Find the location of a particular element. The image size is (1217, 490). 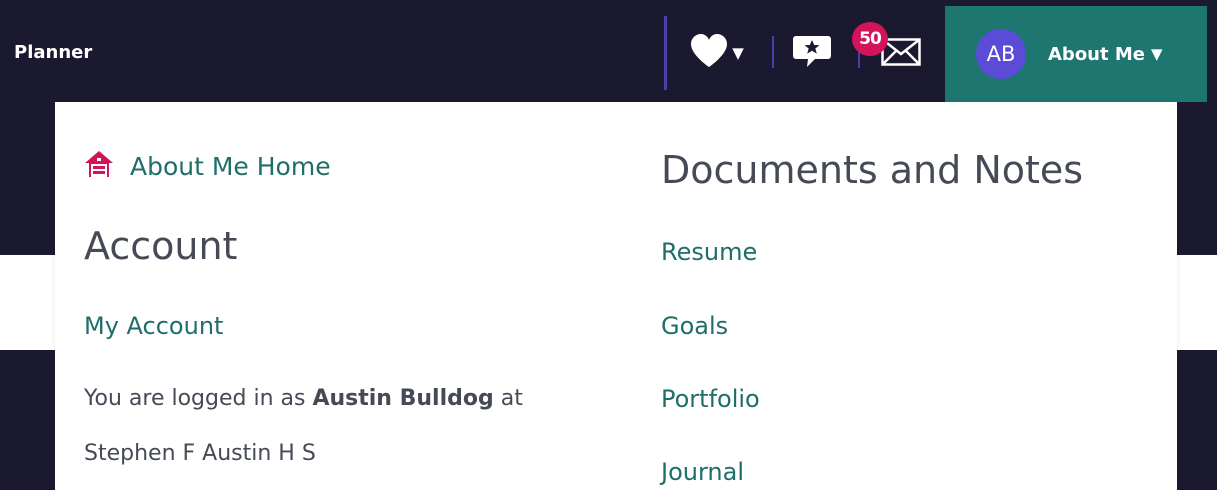

my-account-link: My Account is located at coordinates (153, 326).